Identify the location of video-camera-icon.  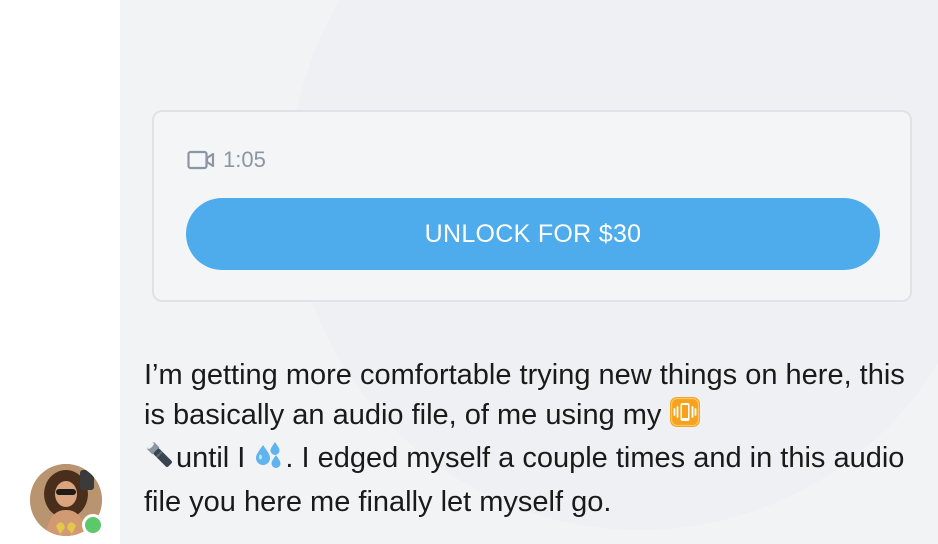
(201, 160).